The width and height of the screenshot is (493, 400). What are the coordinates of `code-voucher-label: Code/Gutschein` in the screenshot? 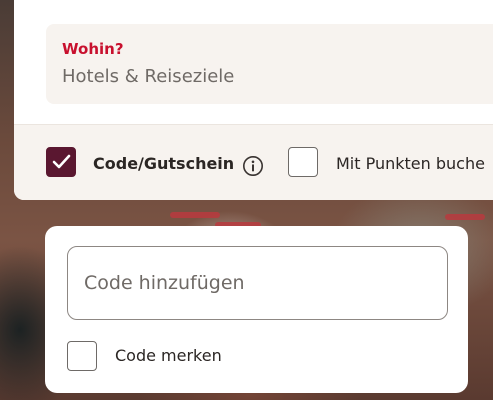 It's located at (163, 163).